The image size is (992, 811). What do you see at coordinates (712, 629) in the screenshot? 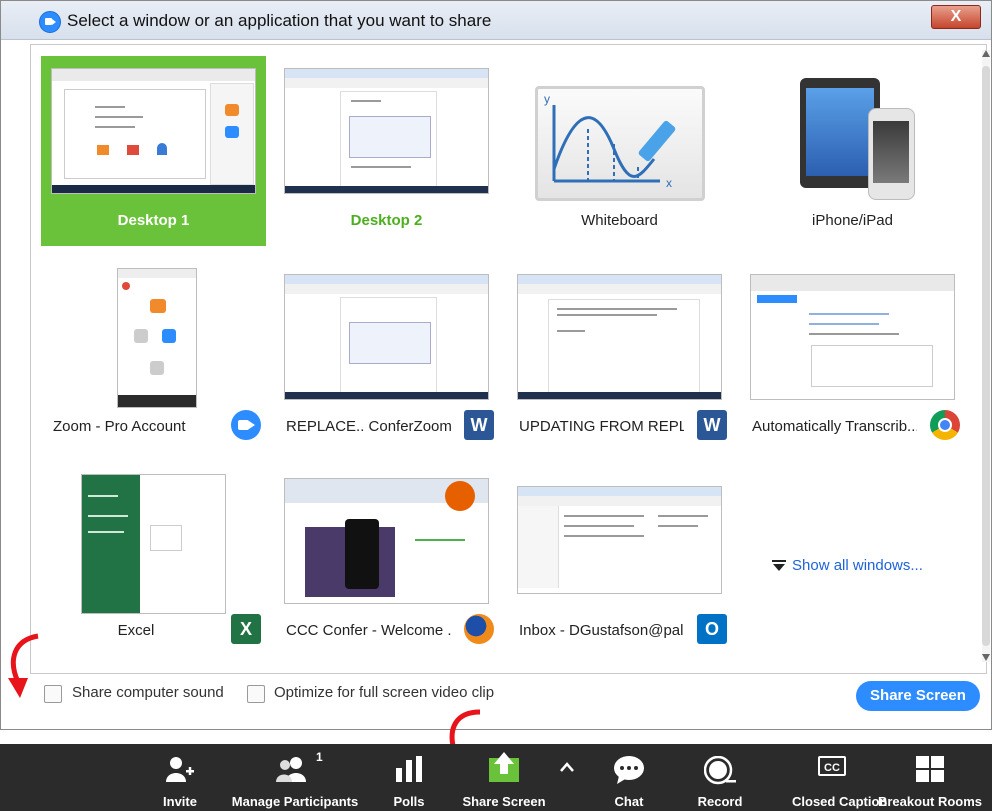
I see `outlook-icon: O` at bounding box center [712, 629].